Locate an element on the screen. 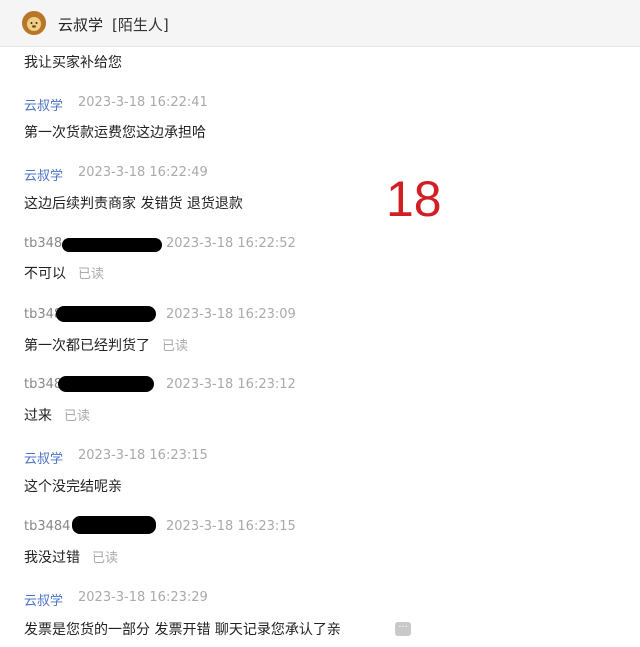  message-text: 第一次货款运费您这边承担哈 is located at coordinates (115, 133).